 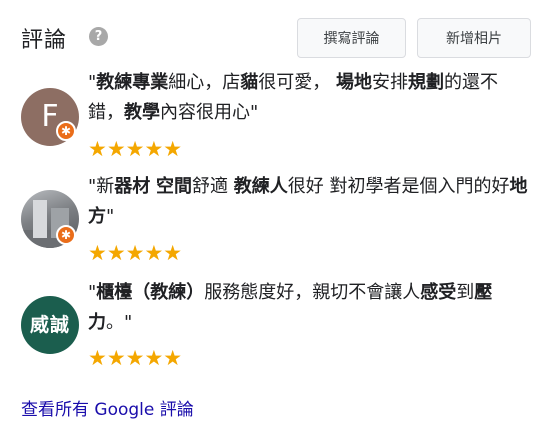 I want to click on review-quote: "教練專業細心，店貓很可愛， 場地安排規劃的還不錯，教學內容很用心", so click(x=309, y=98).